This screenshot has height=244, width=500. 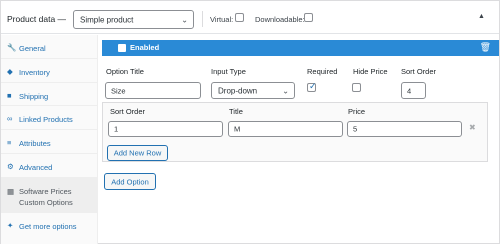 I want to click on wrench-icon: 🔧, so click(x=12, y=47).